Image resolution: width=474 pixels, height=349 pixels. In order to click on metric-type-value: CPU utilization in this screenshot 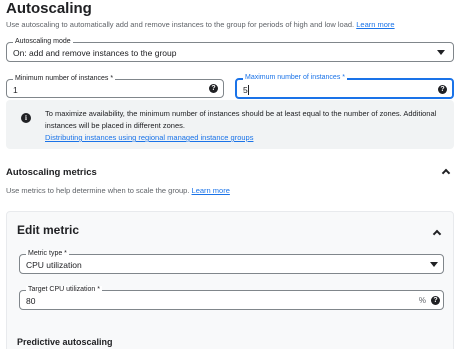, I will do `click(54, 265)`.